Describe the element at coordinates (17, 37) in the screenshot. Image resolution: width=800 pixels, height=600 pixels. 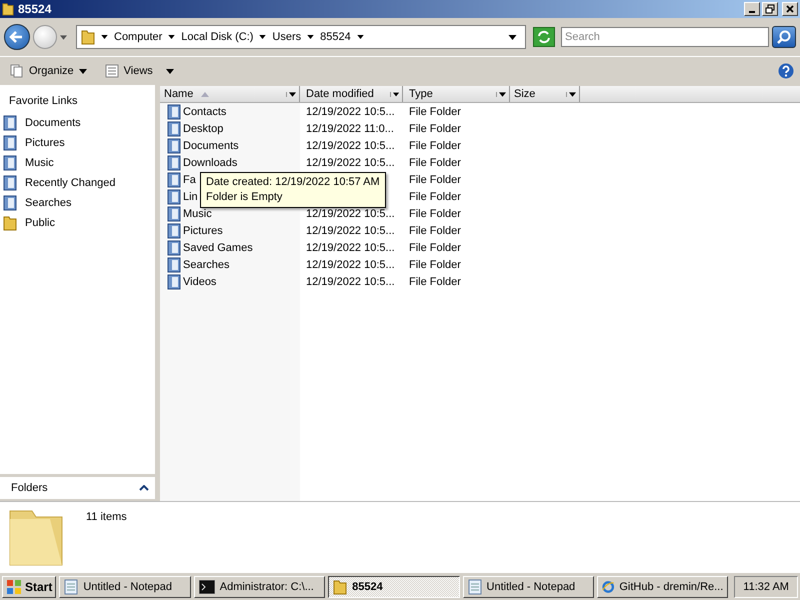
I see `back-button` at that location.